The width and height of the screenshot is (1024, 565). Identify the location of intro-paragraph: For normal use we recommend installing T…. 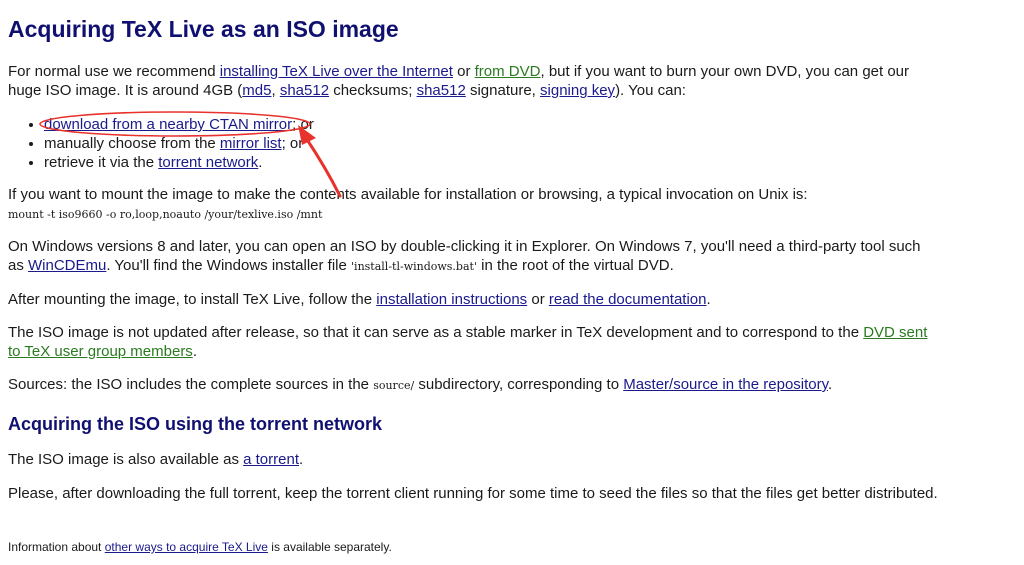
(473, 81).